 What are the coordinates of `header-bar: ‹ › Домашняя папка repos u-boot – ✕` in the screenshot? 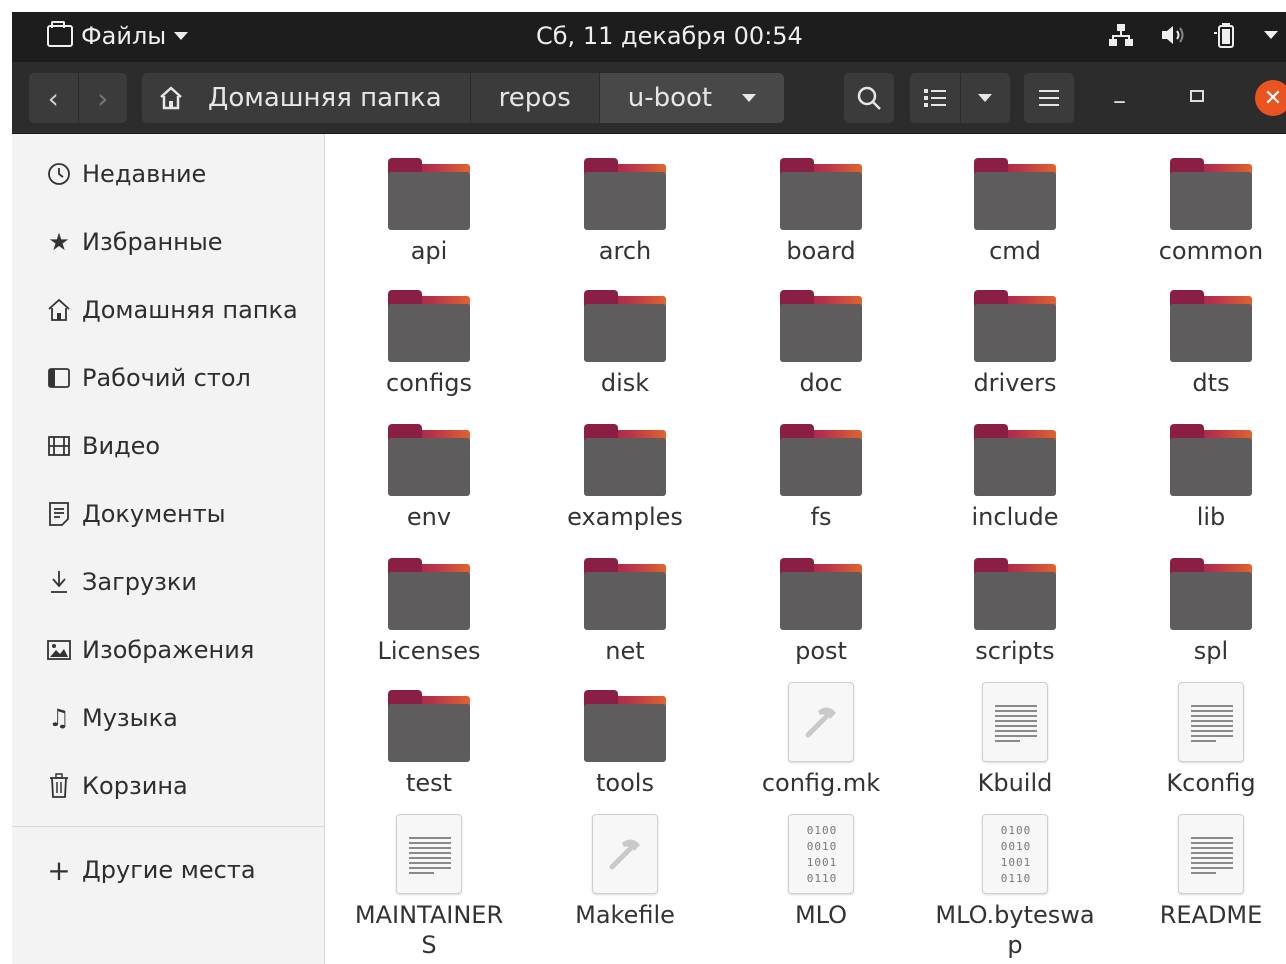 It's located at (649, 98).